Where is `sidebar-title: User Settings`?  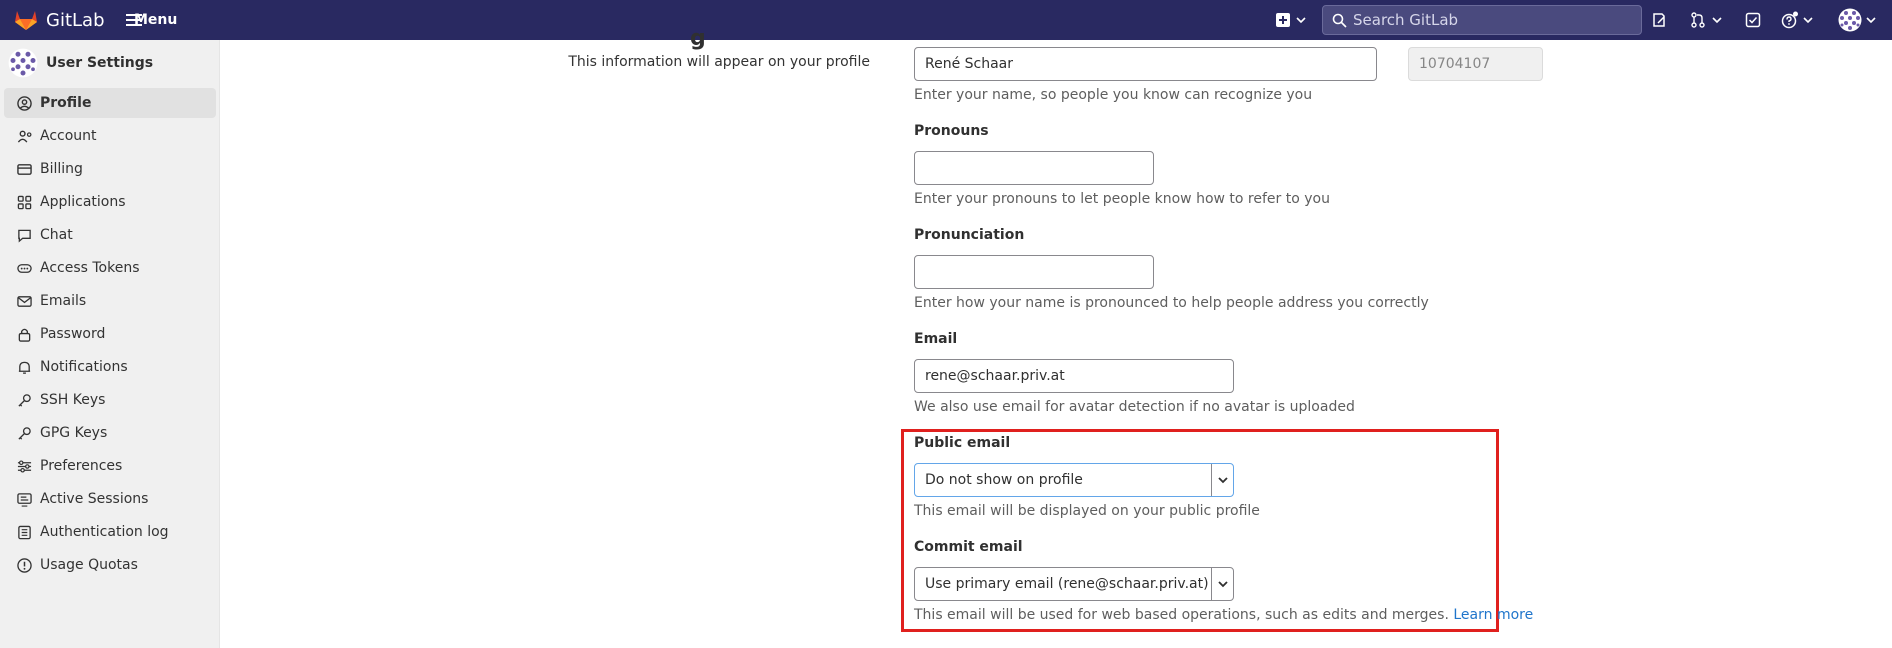 sidebar-title: User Settings is located at coordinates (100, 63).